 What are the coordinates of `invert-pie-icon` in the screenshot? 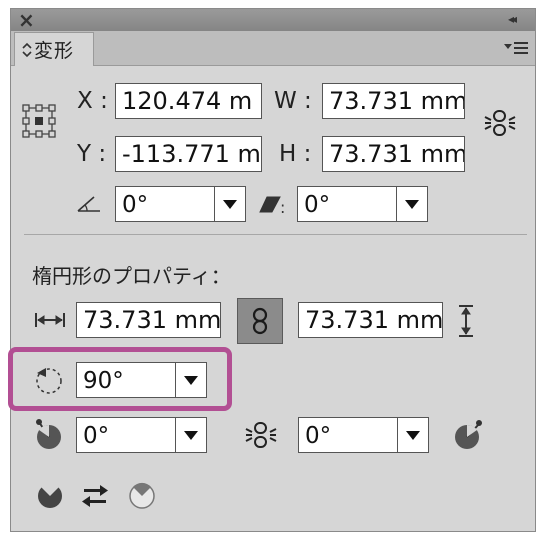 It's located at (50, 496).